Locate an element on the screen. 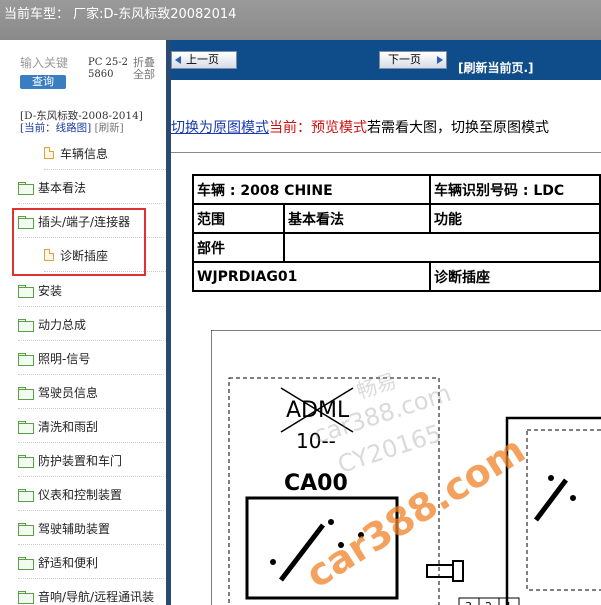  tree-item-instruments: 仪表和控制装置 is located at coordinates (91, 497).